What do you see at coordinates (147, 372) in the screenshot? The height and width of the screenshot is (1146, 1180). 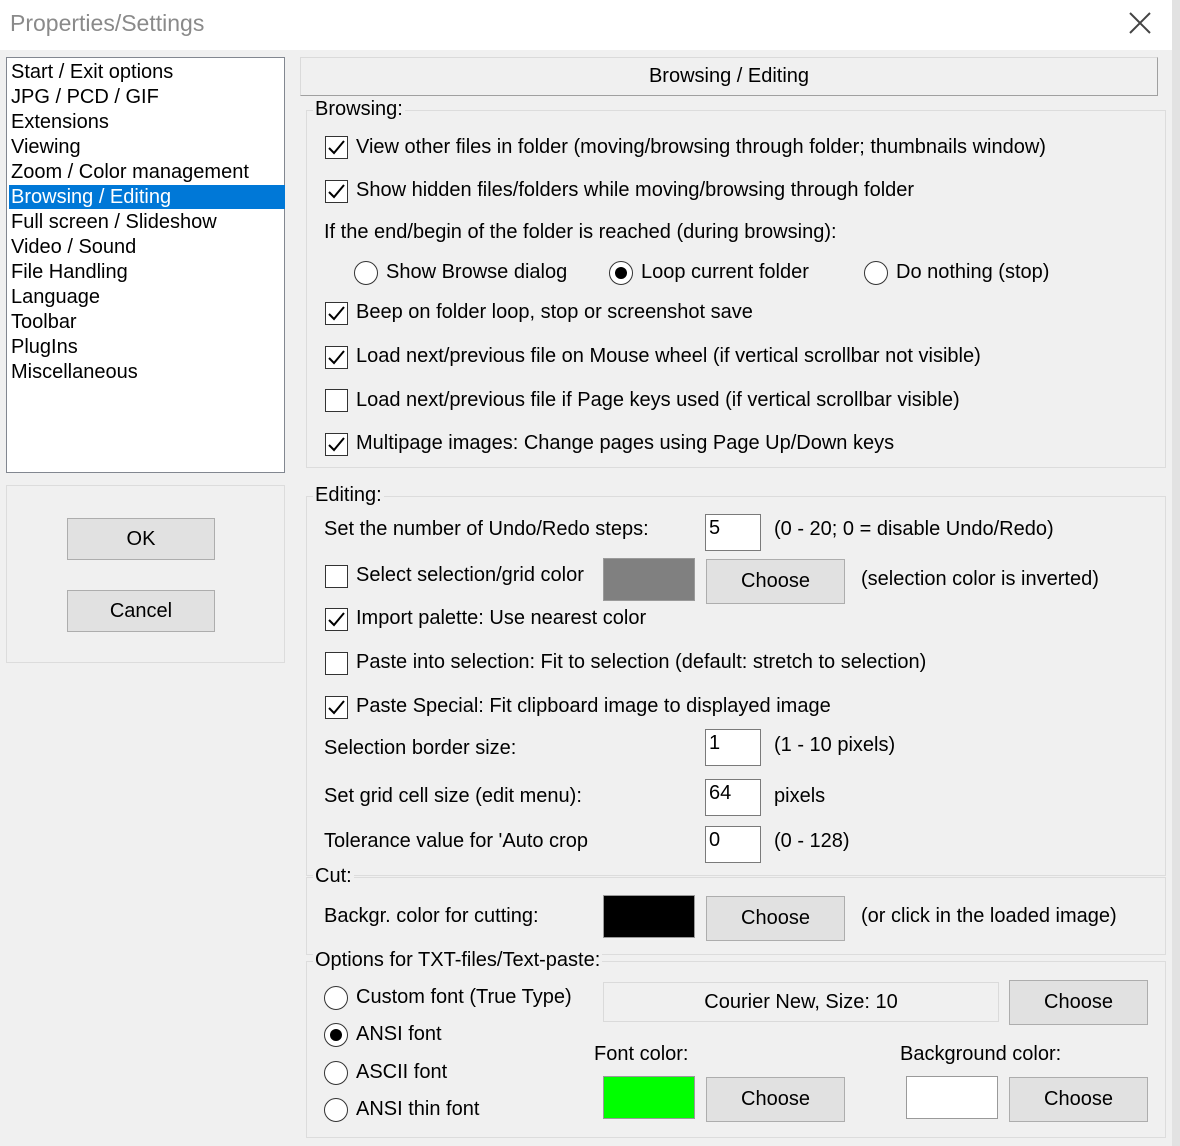 I see `category-item-miscellaneous: Miscellaneous` at bounding box center [147, 372].